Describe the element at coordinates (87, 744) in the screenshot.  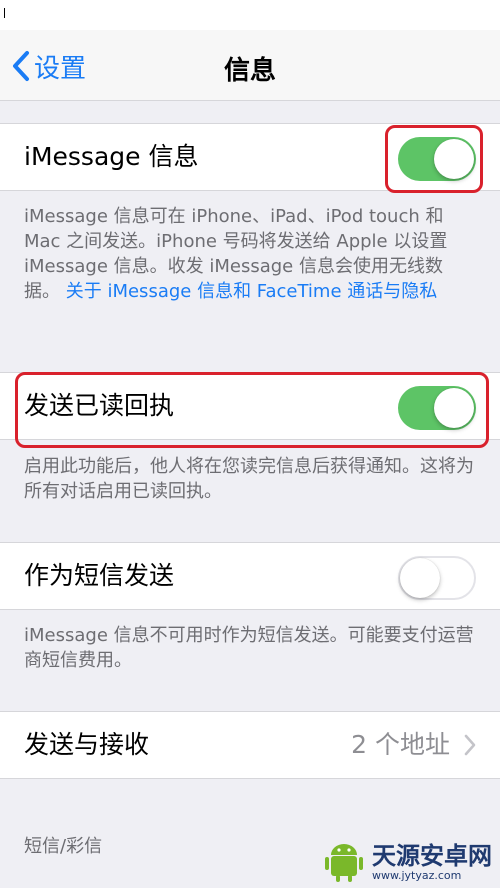
I see `send-receive-label: 发送与接收` at that location.